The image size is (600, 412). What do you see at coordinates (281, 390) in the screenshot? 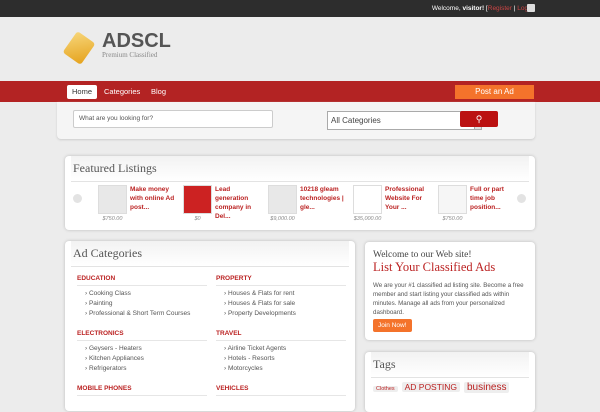
I see `category-heading: VEHICLES` at bounding box center [281, 390].